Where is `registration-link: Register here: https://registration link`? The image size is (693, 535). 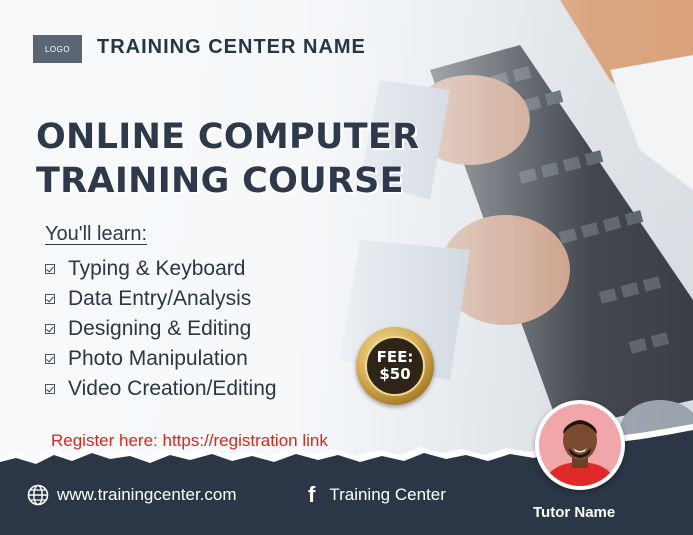
registration-link: Register here: https://registration link is located at coordinates (189, 441).